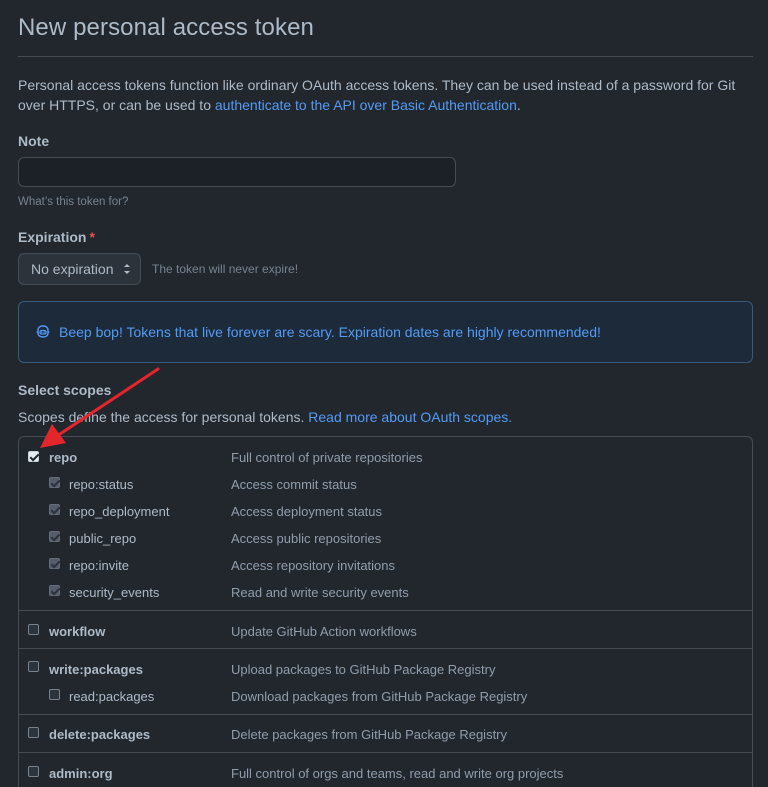 This screenshot has width=768, height=787. I want to click on scope-name-public-repo: public_repo, so click(103, 538).